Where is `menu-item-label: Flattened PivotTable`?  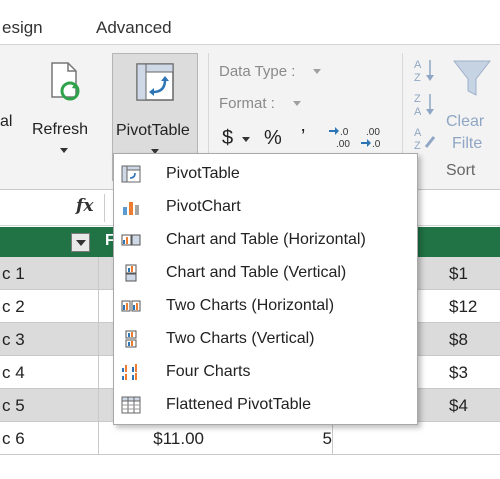 menu-item-label: Flattened PivotTable is located at coordinates (238, 404).